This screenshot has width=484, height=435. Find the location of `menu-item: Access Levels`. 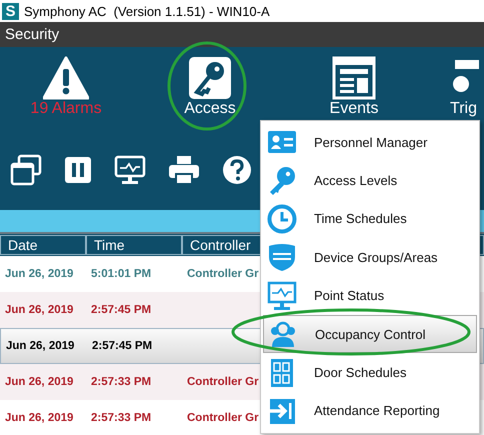

menu-item: Access Levels is located at coordinates (370, 180).